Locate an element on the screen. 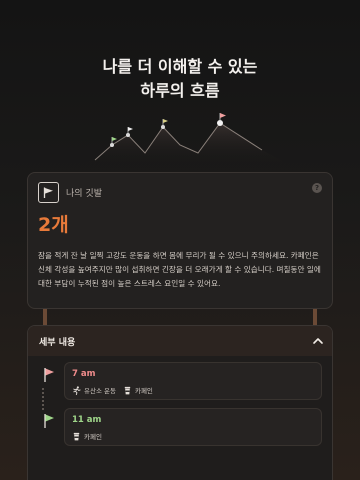 This screenshot has height=480, width=360. card-connector-right is located at coordinates (315, 317).